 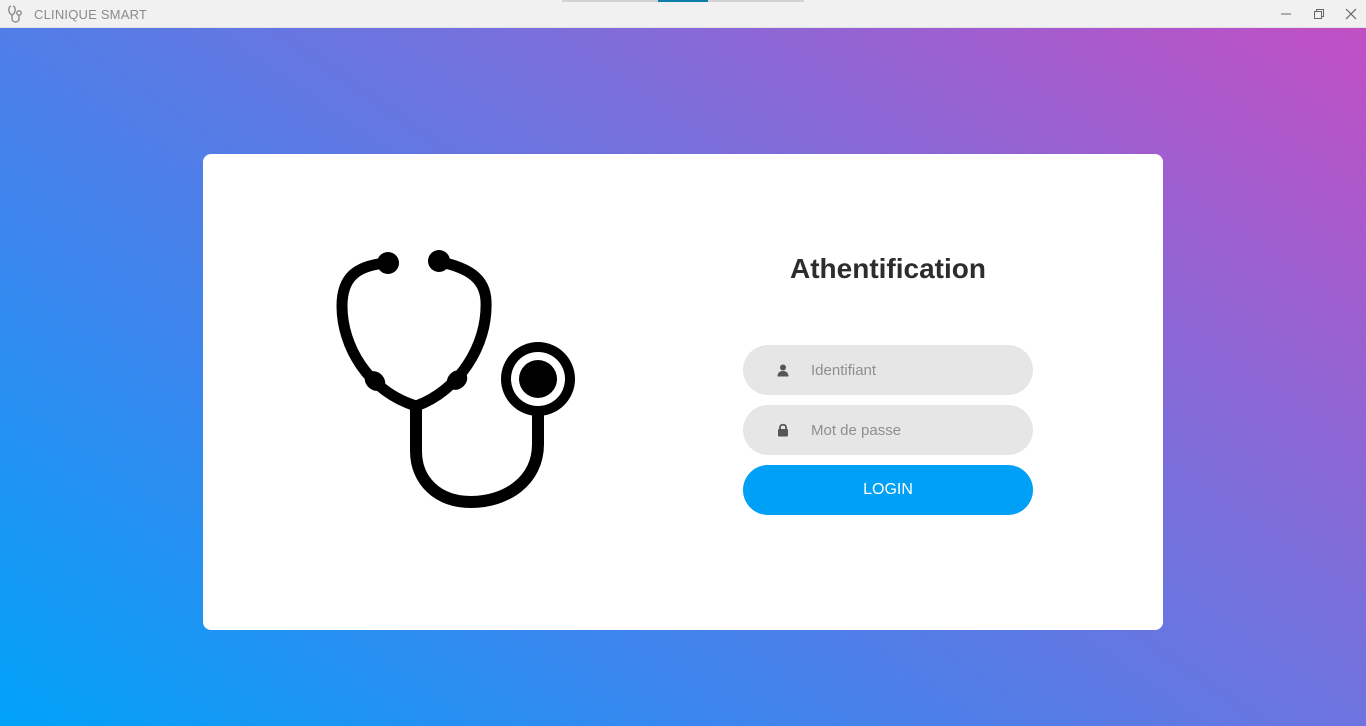 What do you see at coordinates (888, 268) in the screenshot?
I see `login-heading: Athentification` at bounding box center [888, 268].